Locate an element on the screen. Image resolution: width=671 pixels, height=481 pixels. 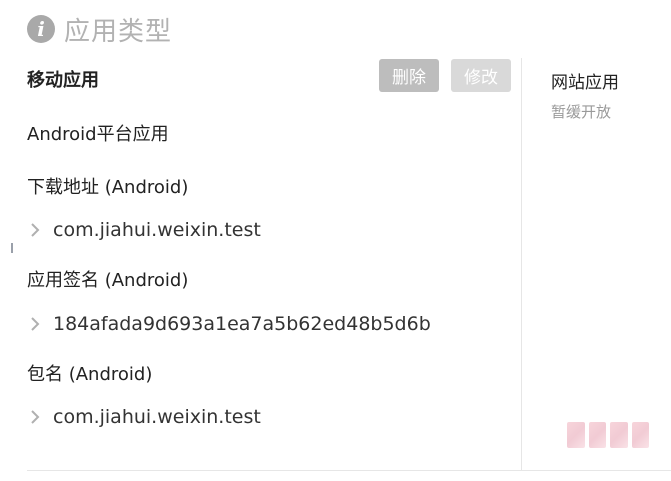
platform-label: Android平台应用 is located at coordinates (98, 134).